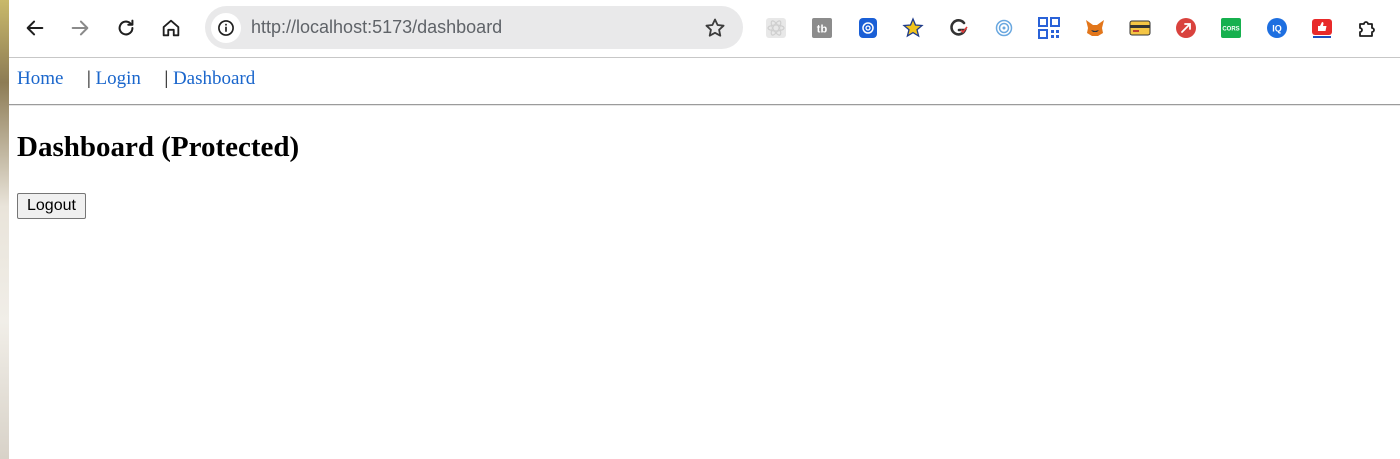  I want to click on address-bar: http://localhost:5173/dashboard, so click(474, 27).